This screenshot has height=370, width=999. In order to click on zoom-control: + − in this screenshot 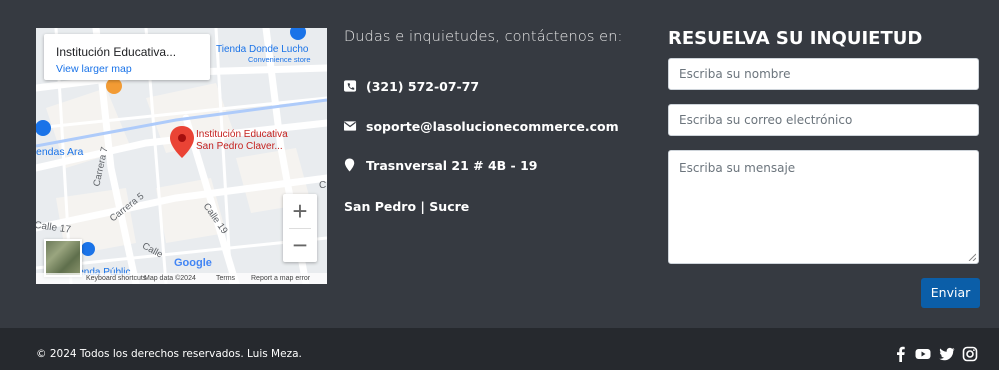, I will do `click(300, 228)`.